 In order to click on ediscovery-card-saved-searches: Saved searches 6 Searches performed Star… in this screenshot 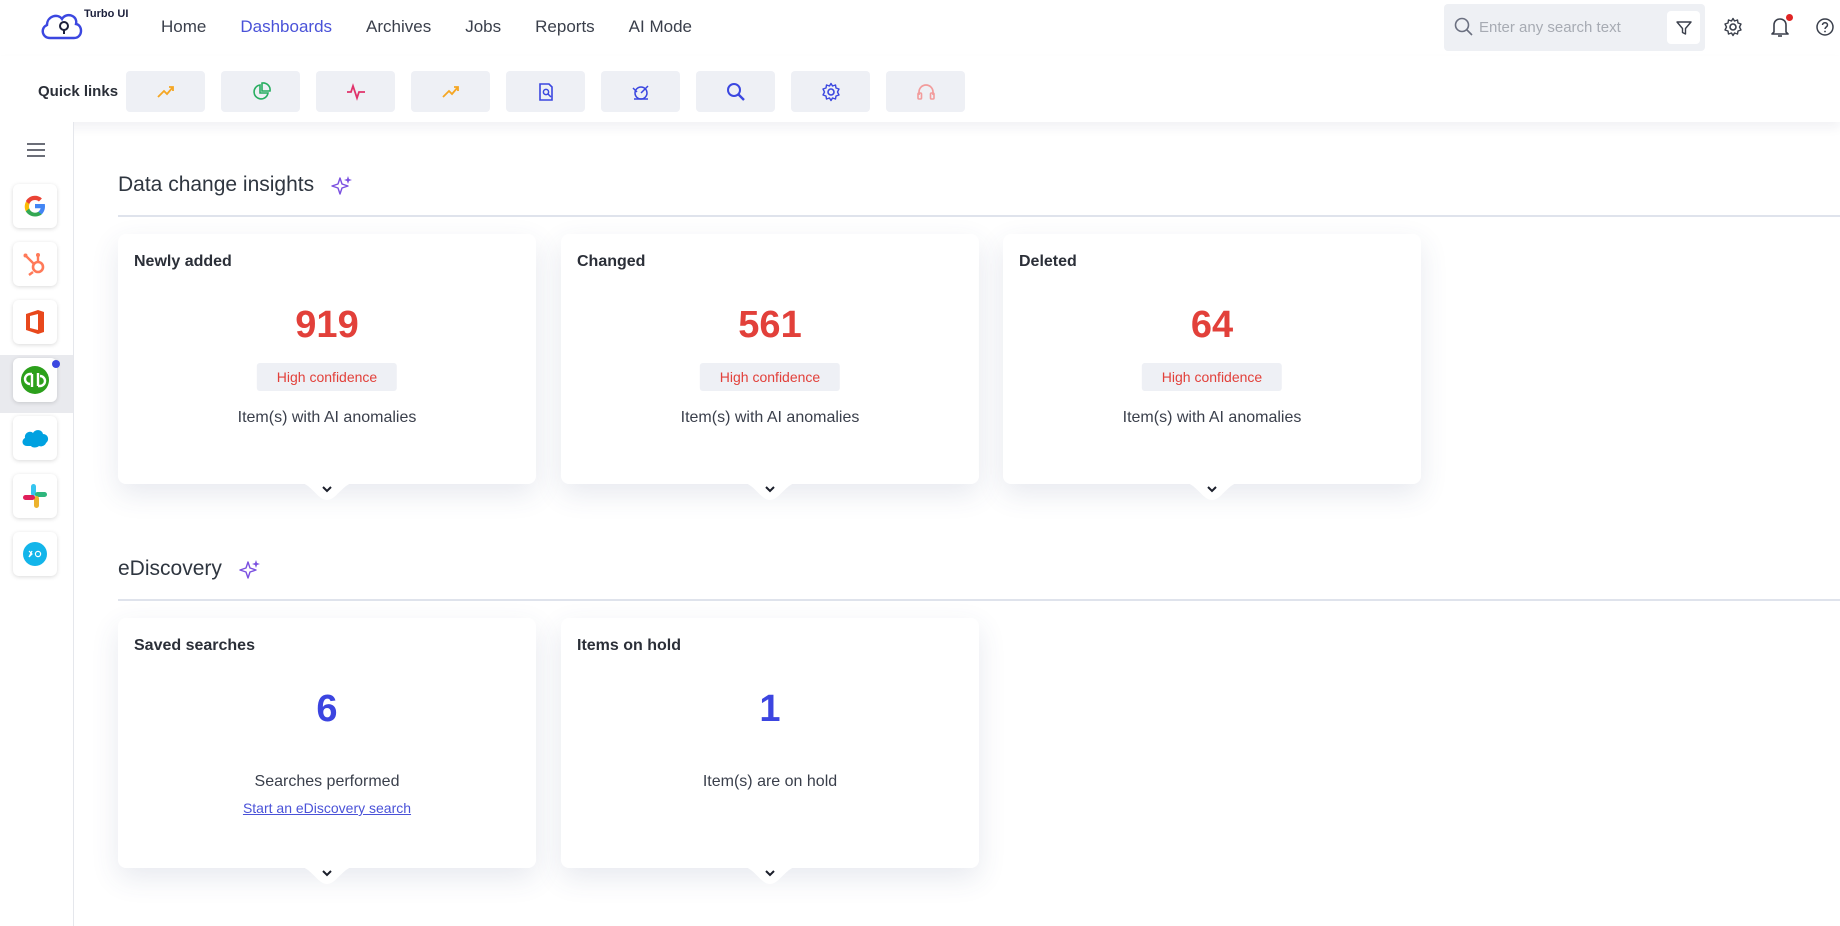, I will do `click(327, 751)`.